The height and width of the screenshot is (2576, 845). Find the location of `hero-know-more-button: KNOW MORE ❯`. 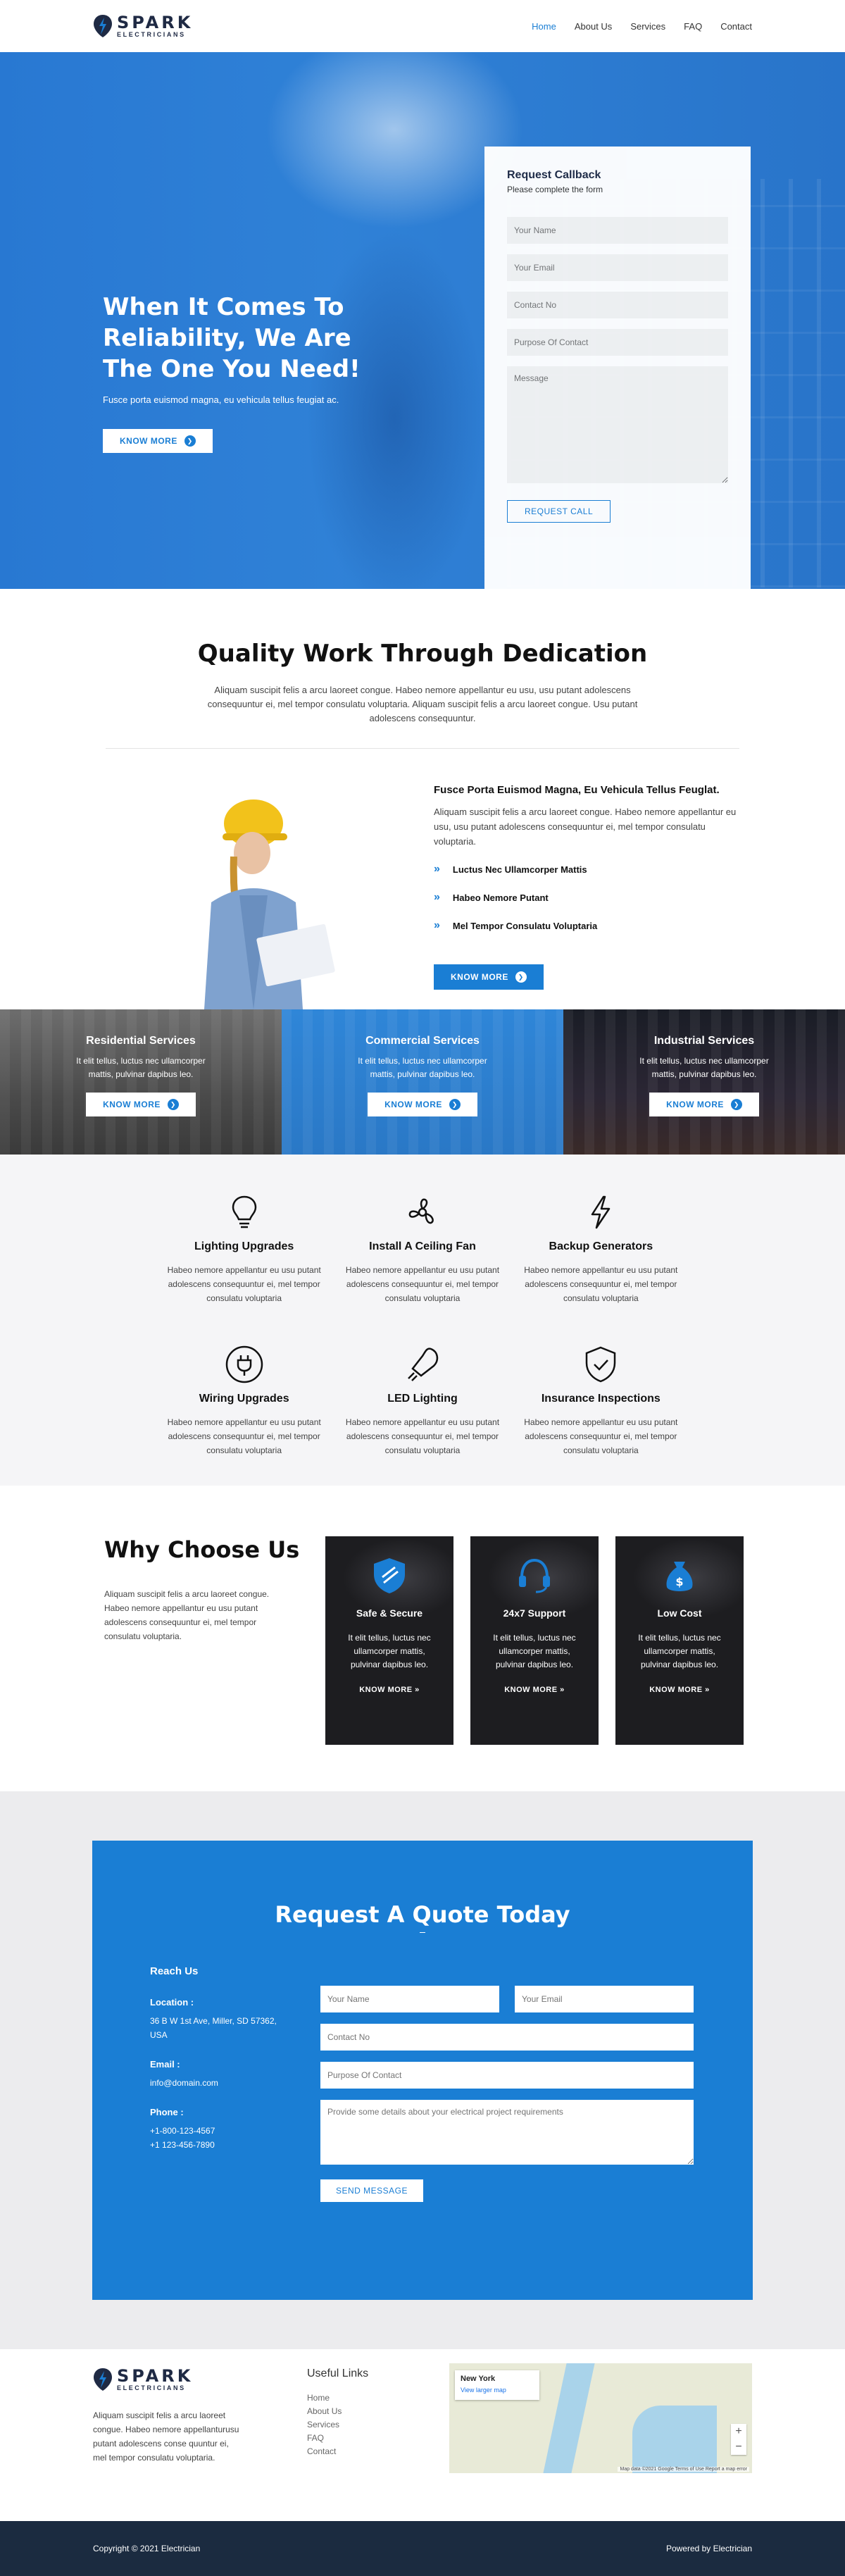

hero-know-more-button: KNOW MORE ❯ is located at coordinates (158, 441).